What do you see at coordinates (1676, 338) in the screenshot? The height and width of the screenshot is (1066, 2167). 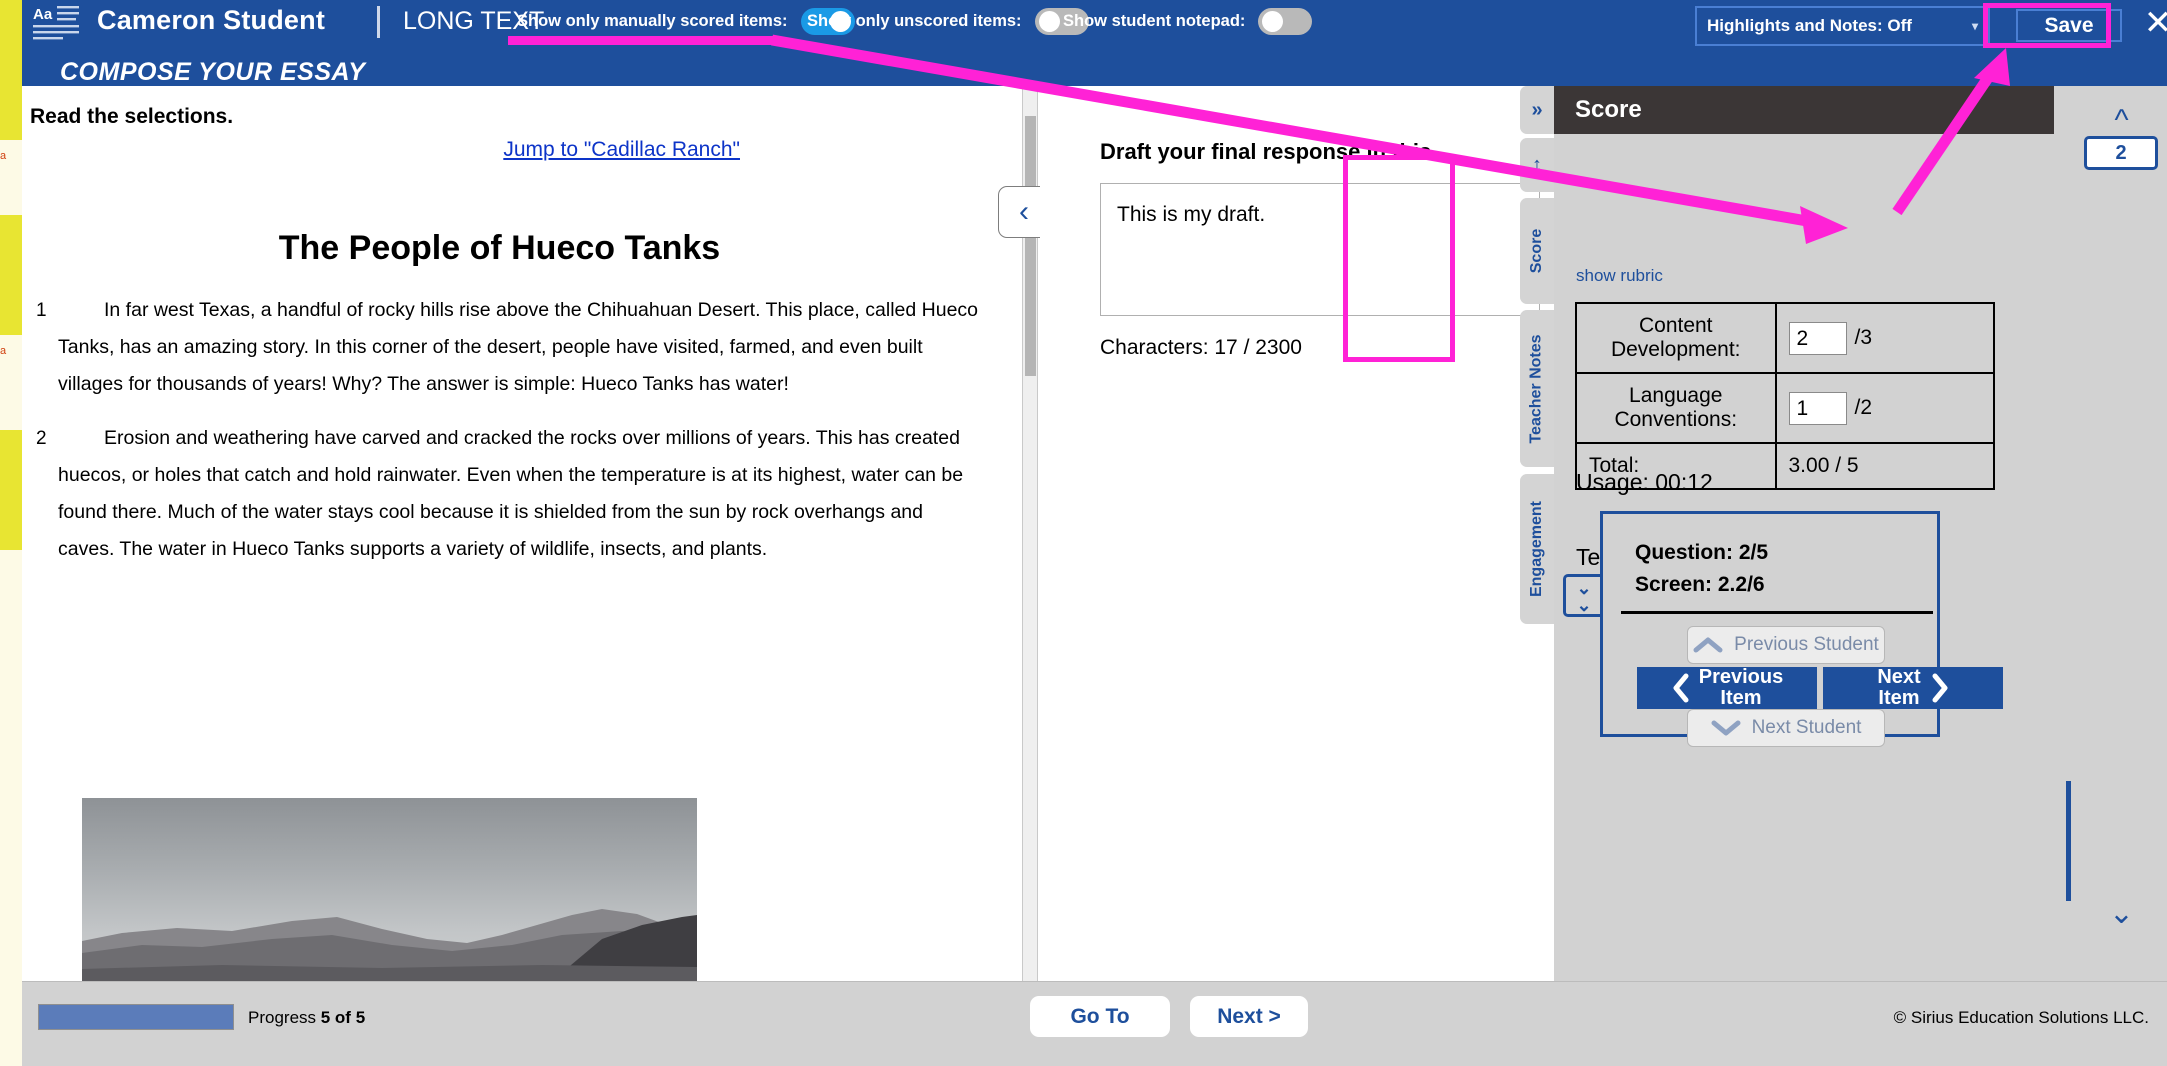 I see `score-row-label: Content Development:` at bounding box center [1676, 338].